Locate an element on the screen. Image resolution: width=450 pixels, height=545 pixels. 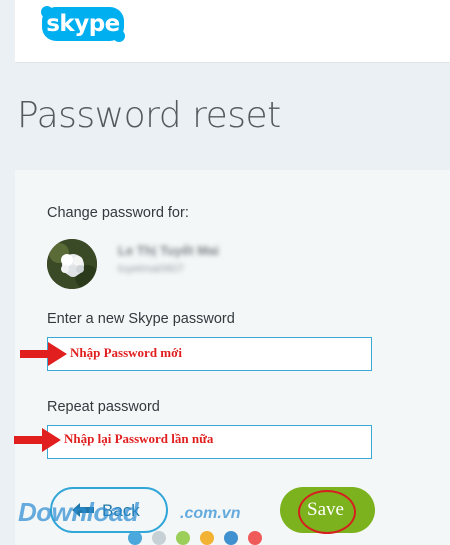
repeat-password-label: Repeat password is located at coordinates (103, 407).